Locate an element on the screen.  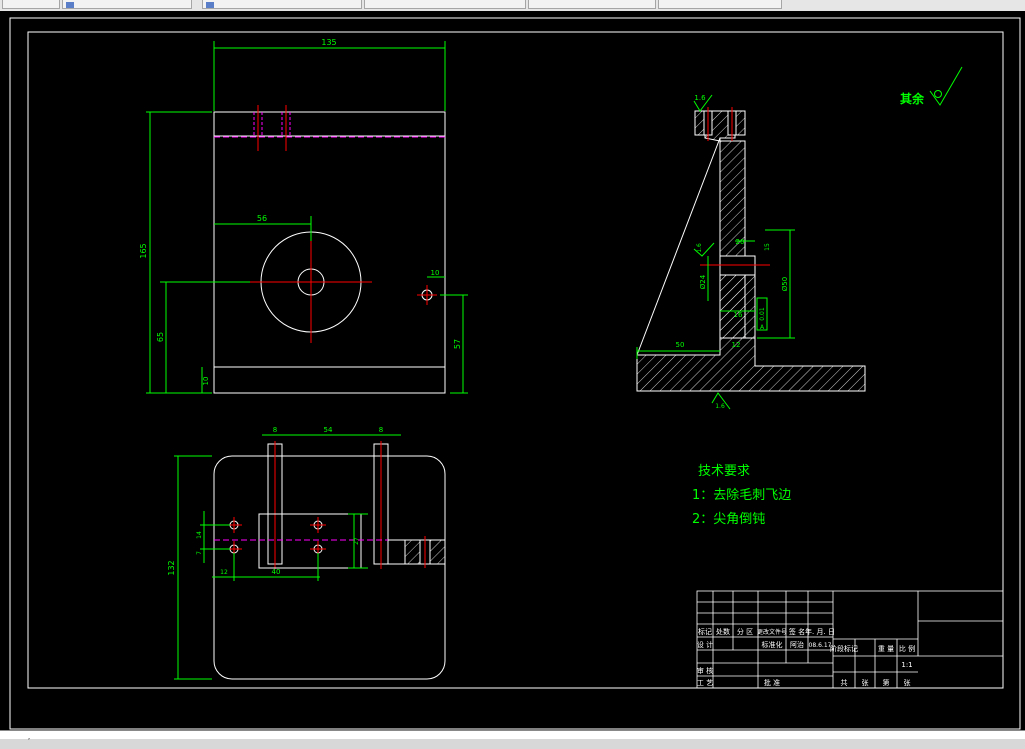
dim-foot: 12 is located at coordinates (736, 345).